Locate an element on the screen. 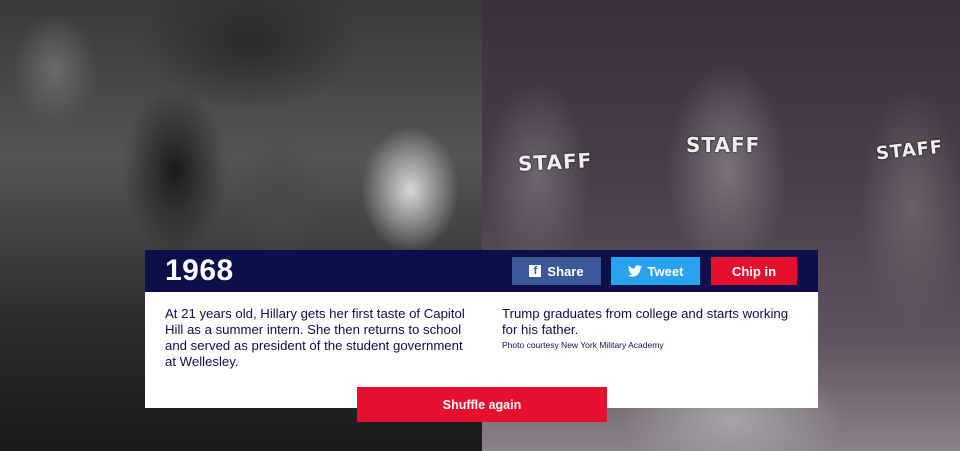 This screenshot has height=451, width=960. share-label: Share is located at coordinates (565, 271).